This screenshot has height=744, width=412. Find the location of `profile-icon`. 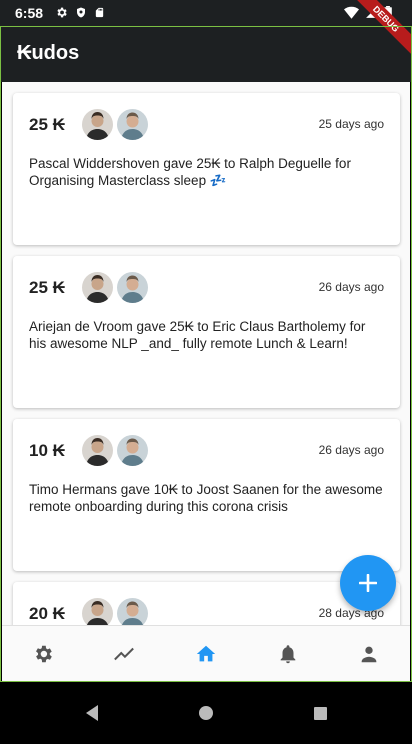

profile-icon is located at coordinates (369, 654).